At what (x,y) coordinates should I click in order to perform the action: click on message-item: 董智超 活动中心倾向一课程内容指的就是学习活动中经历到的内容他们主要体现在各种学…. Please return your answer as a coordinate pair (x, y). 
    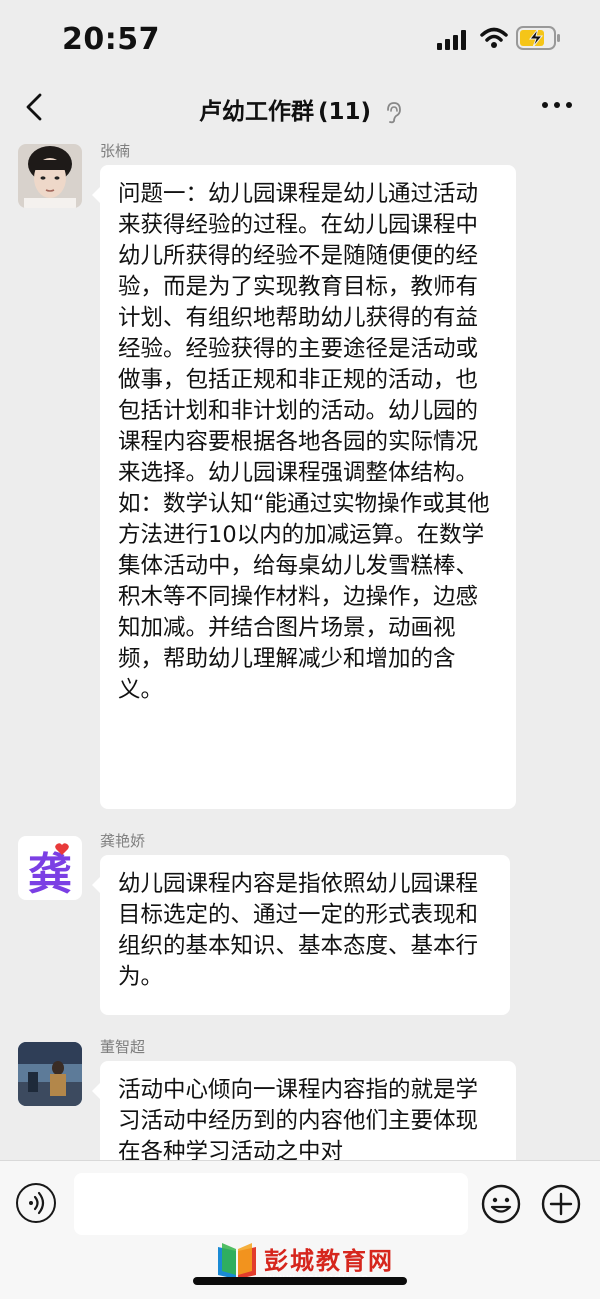
    Looking at the image, I should click on (300, 1098).